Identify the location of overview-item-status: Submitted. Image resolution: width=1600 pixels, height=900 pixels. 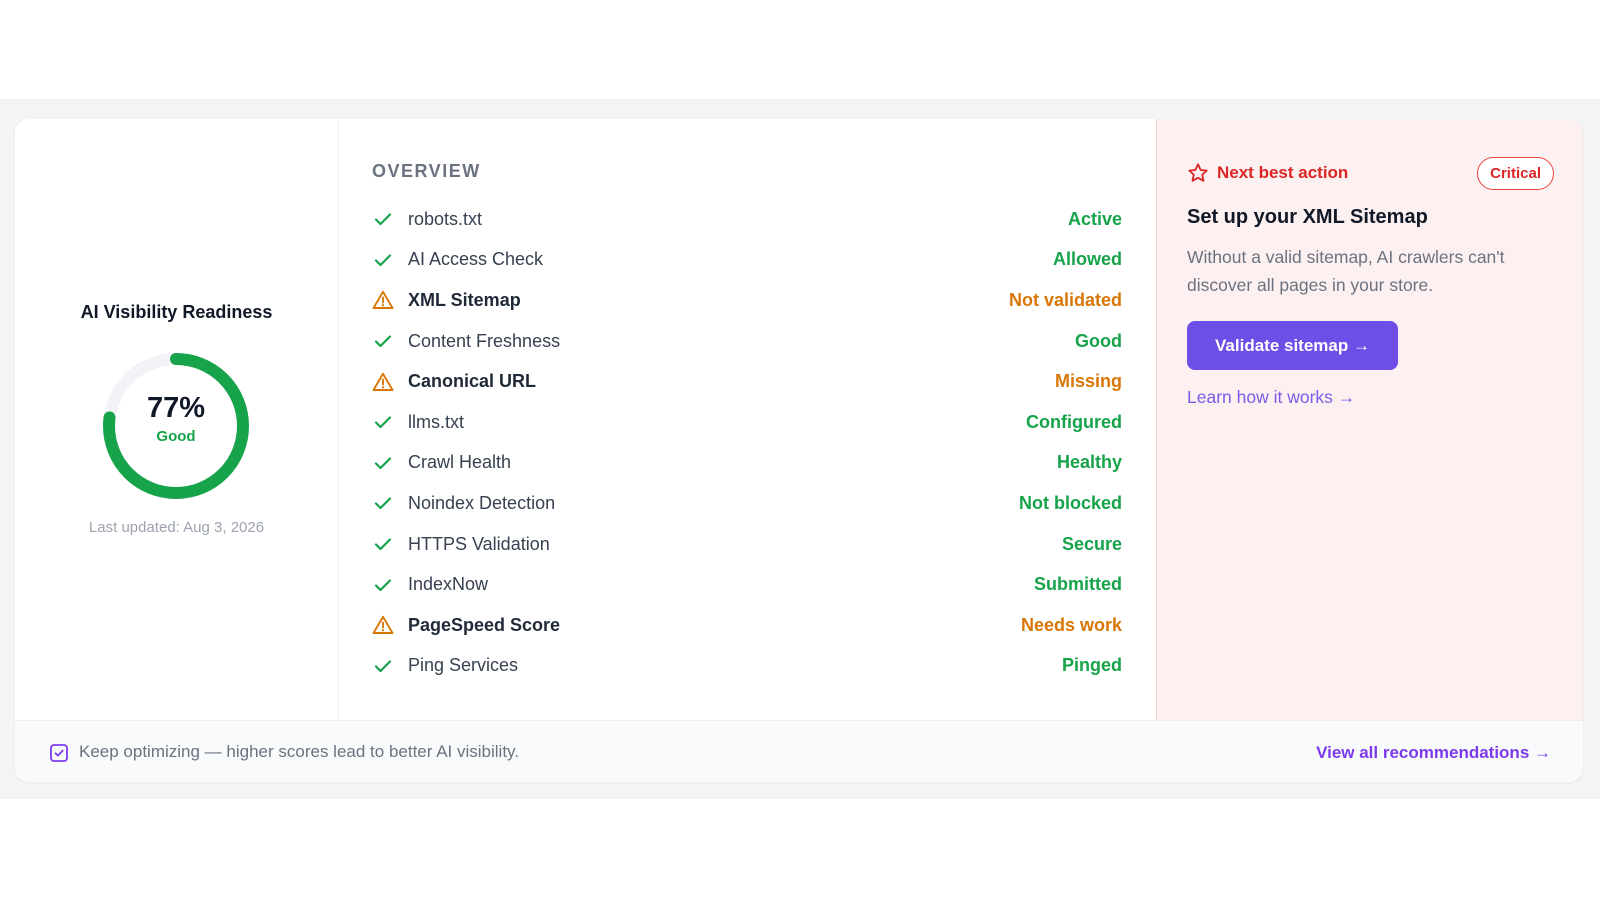
(1078, 584).